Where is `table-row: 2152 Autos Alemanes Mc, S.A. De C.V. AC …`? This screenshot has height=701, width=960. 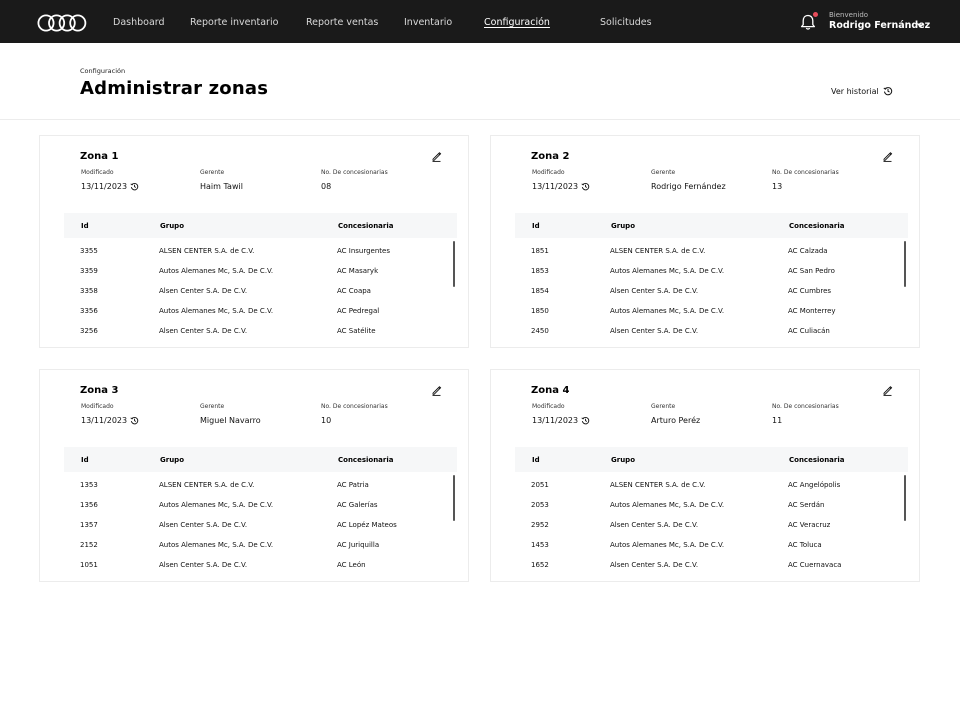 table-row: 2152 Autos Alemanes Mc, S.A. De C.V. AC … is located at coordinates (254, 545).